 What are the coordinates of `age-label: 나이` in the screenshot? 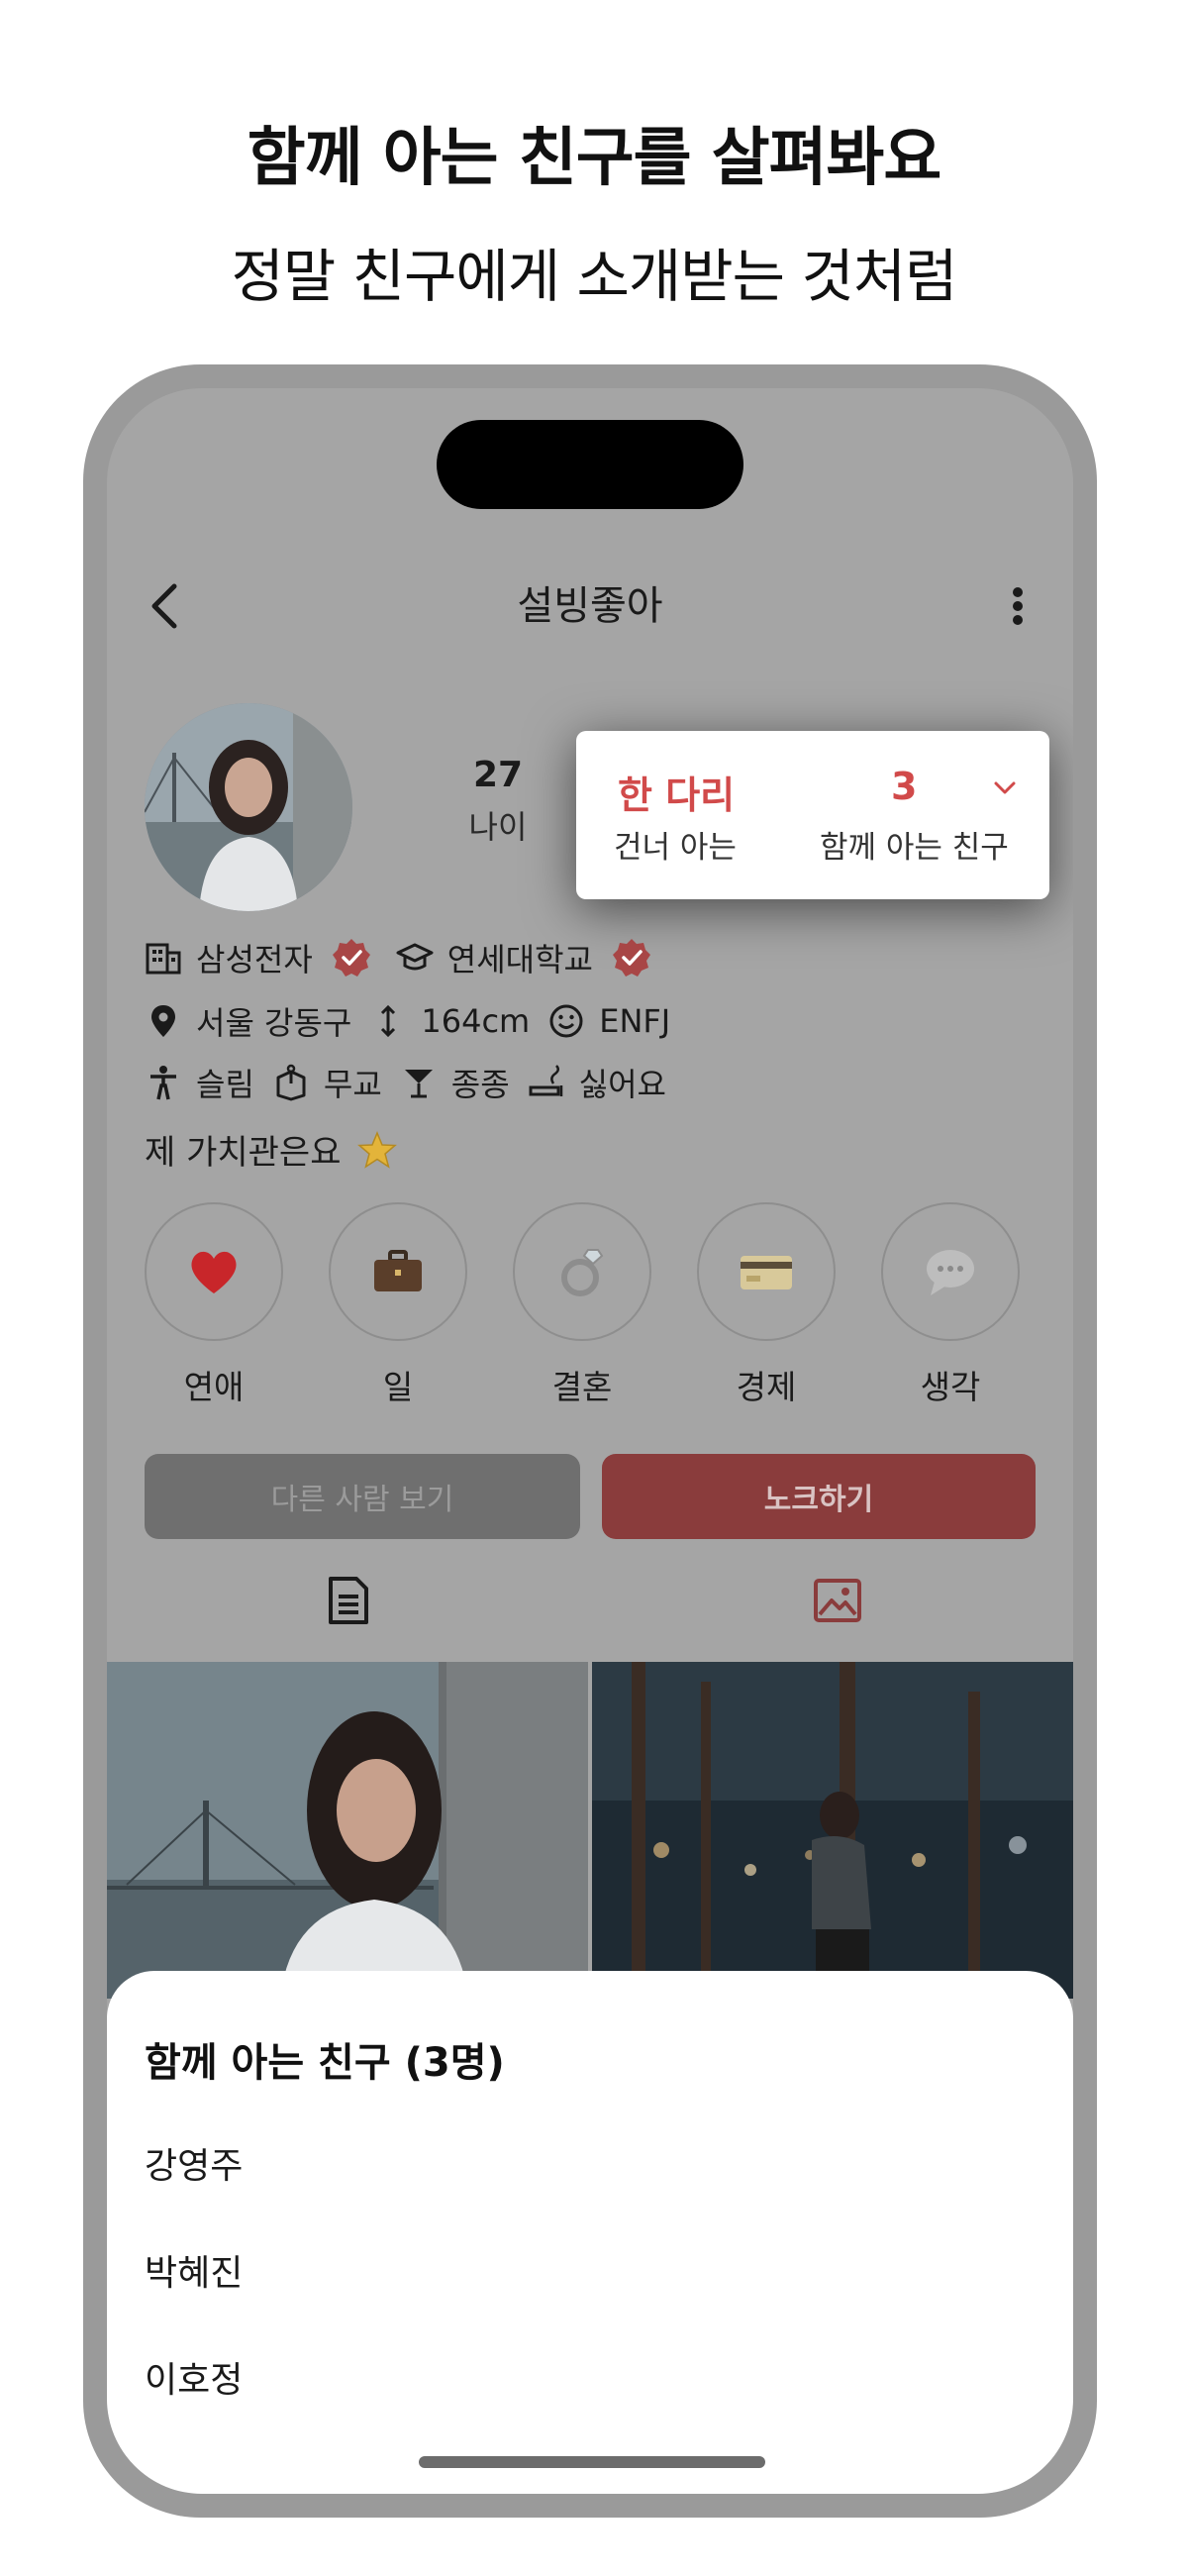 It's located at (498, 827).